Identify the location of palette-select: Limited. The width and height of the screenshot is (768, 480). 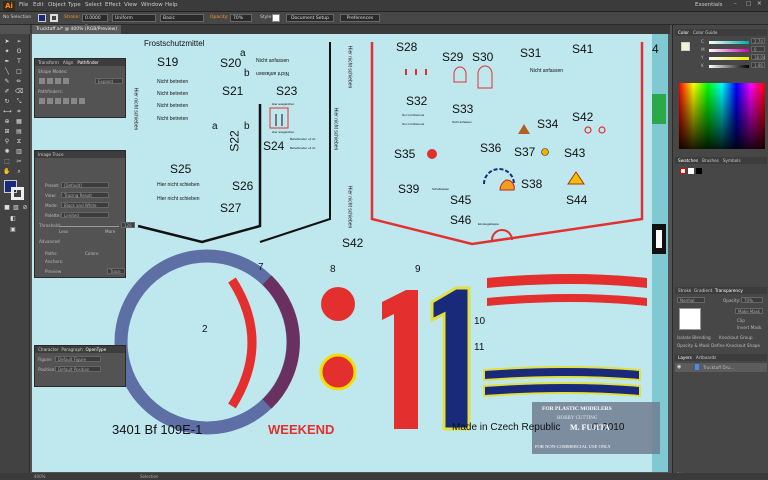
(85, 215).